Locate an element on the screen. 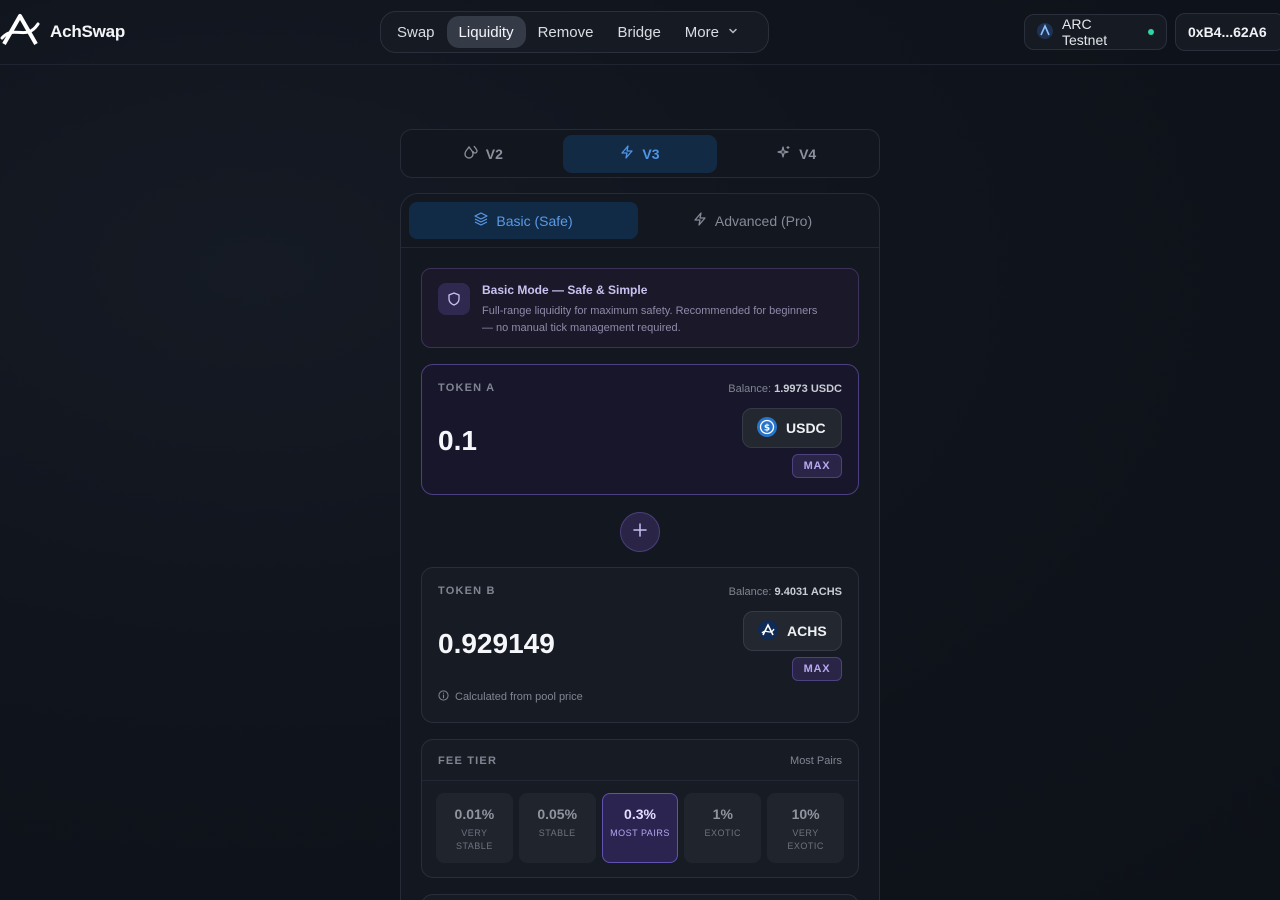  tab-advanced-mode: Advanced (Pro) is located at coordinates (752, 220).